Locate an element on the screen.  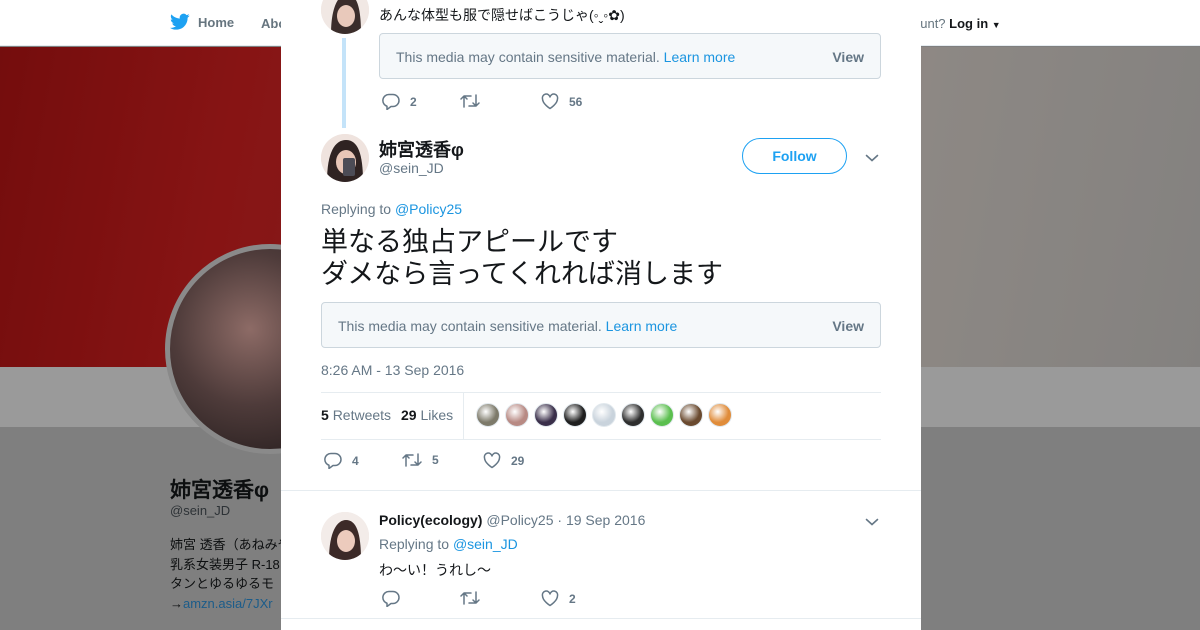
main-retweet-button: 5 is located at coordinates (420, 460).